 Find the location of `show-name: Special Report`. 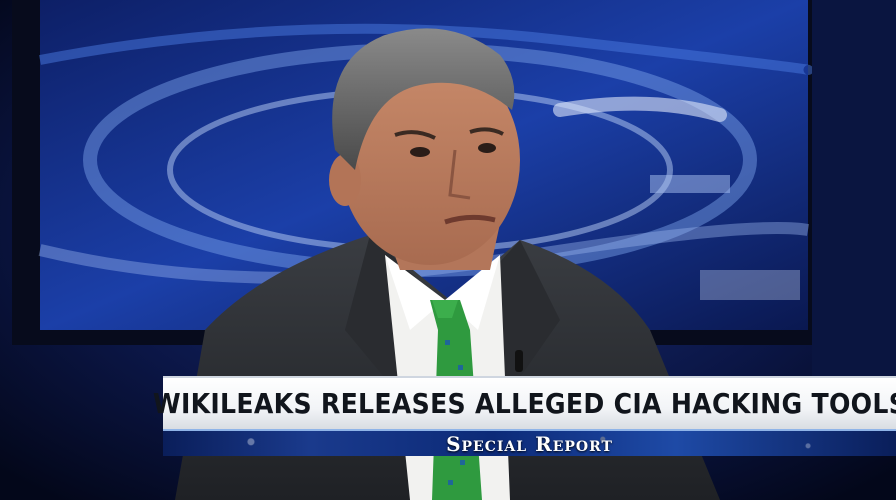

show-name: Special Report is located at coordinates (529, 443).